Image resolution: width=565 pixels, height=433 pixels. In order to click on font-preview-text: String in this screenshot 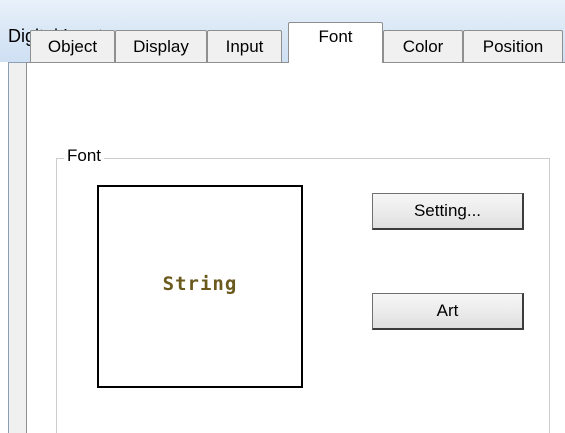, I will do `click(200, 284)`.